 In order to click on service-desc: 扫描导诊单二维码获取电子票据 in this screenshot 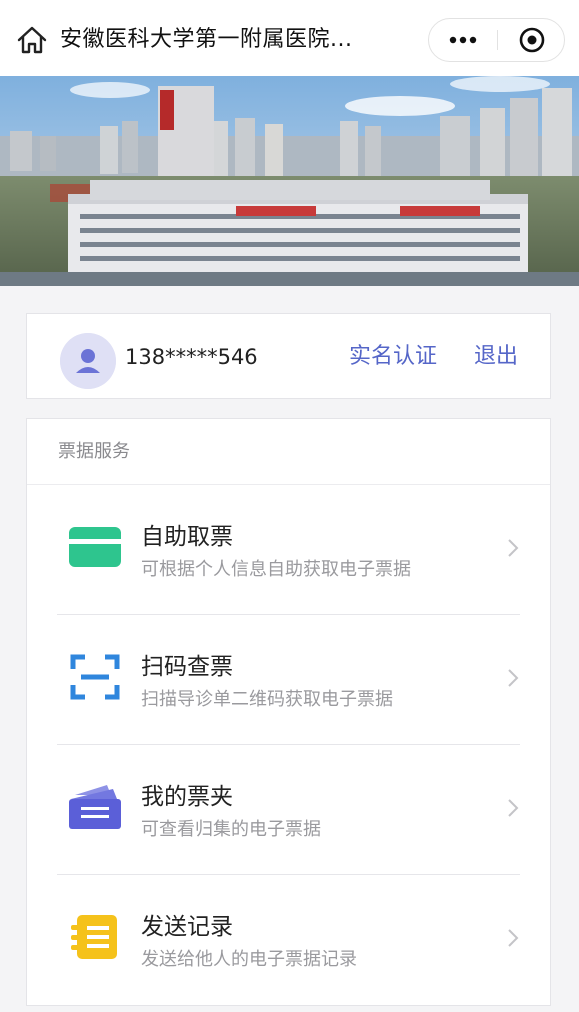, I will do `click(267, 699)`.